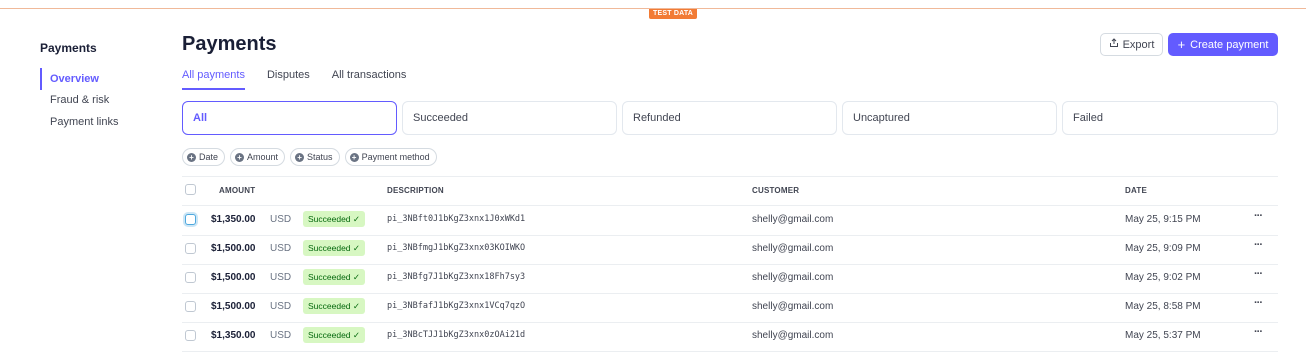 This screenshot has height=361, width=1306. What do you see at coordinates (1163, 335) in the screenshot?
I see `row-date: May 25, 5:37 PM` at bounding box center [1163, 335].